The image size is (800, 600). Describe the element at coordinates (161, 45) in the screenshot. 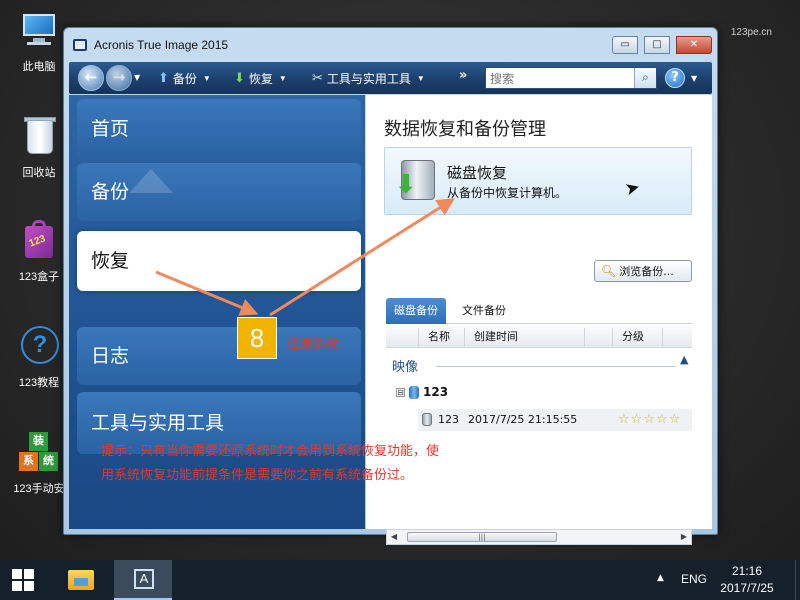

I see `window-title: Acronis True Image 2015` at that location.